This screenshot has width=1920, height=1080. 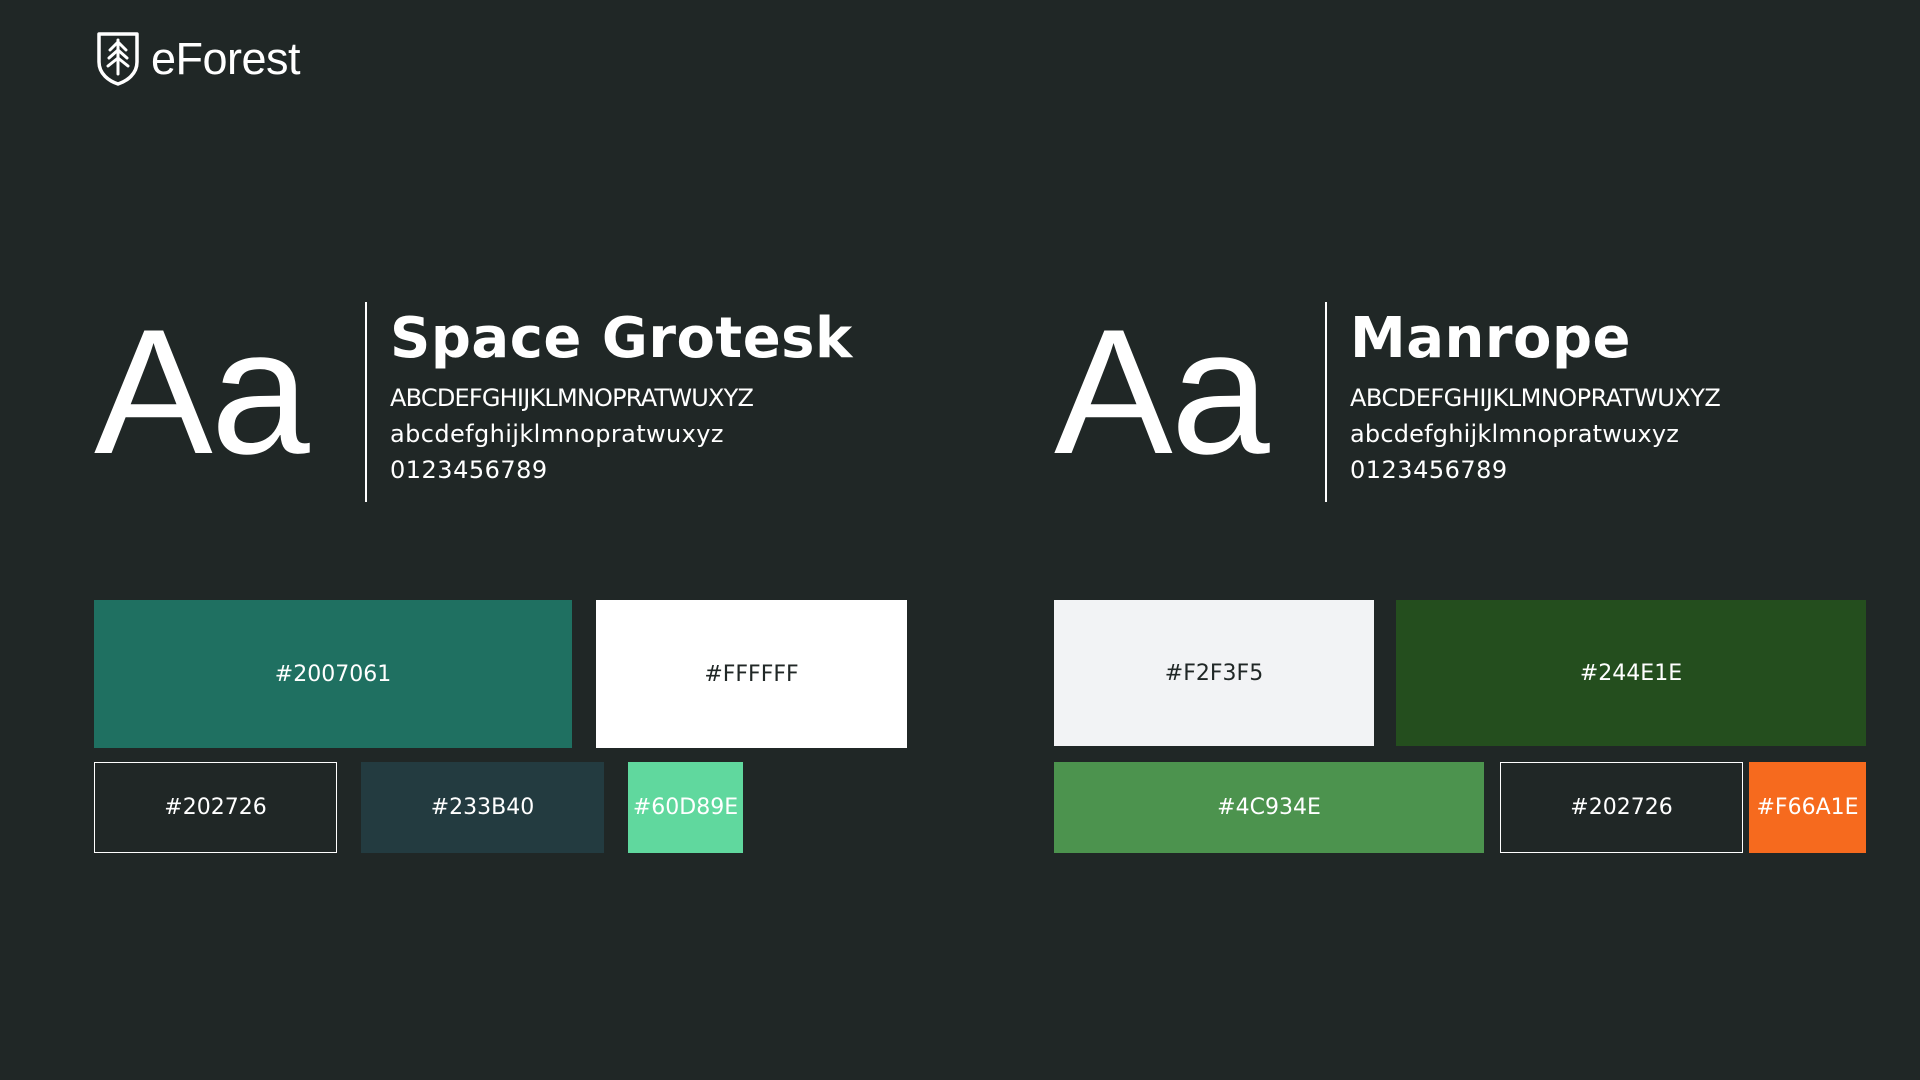 I want to click on color-swatch-orange: #F66A1E, so click(x=1807, y=807).